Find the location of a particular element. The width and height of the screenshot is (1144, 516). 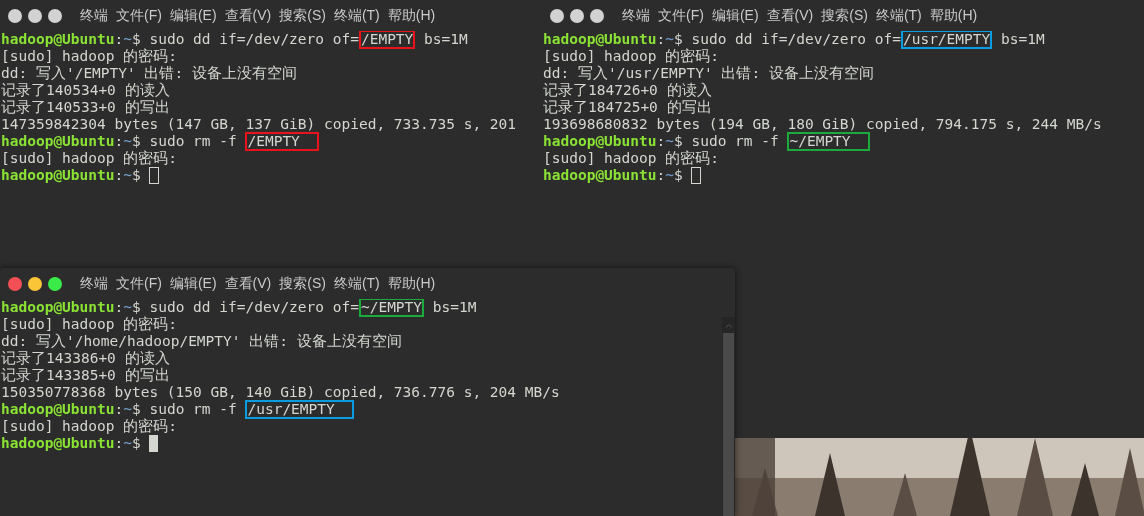

scrollbar is located at coordinates (728, 416).